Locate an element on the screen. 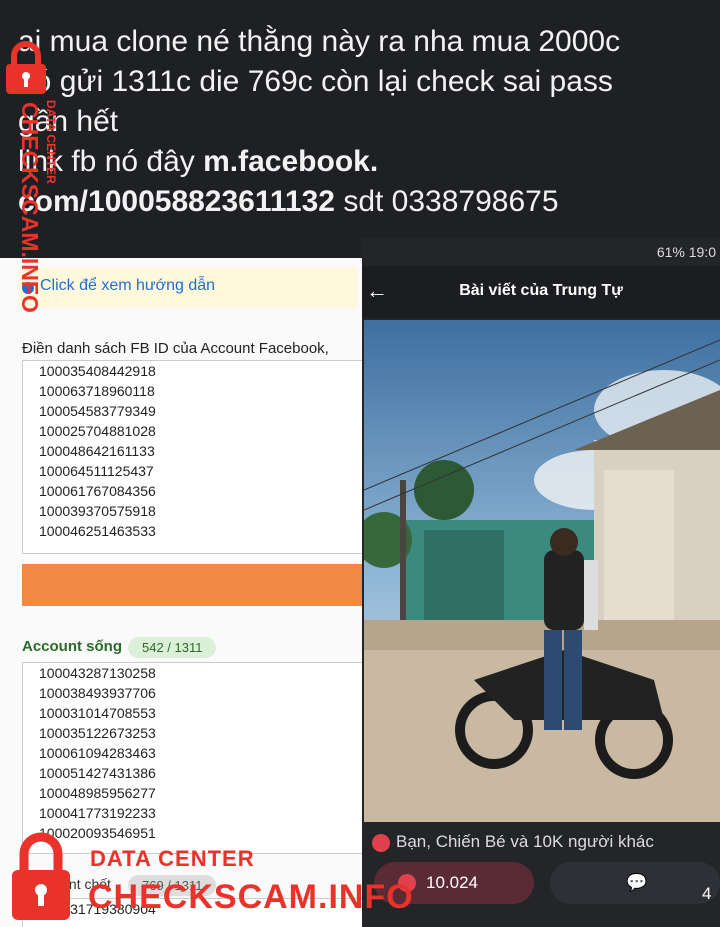 The image size is (720, 927). love-reaction-icon is located at coordinates (381, 843).